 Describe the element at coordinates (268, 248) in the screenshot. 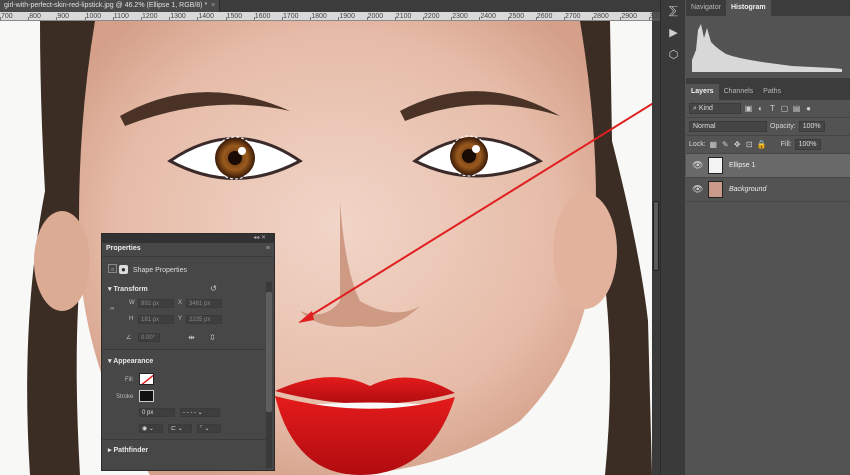

I see `panel-menu-icon: ≡` at that location.